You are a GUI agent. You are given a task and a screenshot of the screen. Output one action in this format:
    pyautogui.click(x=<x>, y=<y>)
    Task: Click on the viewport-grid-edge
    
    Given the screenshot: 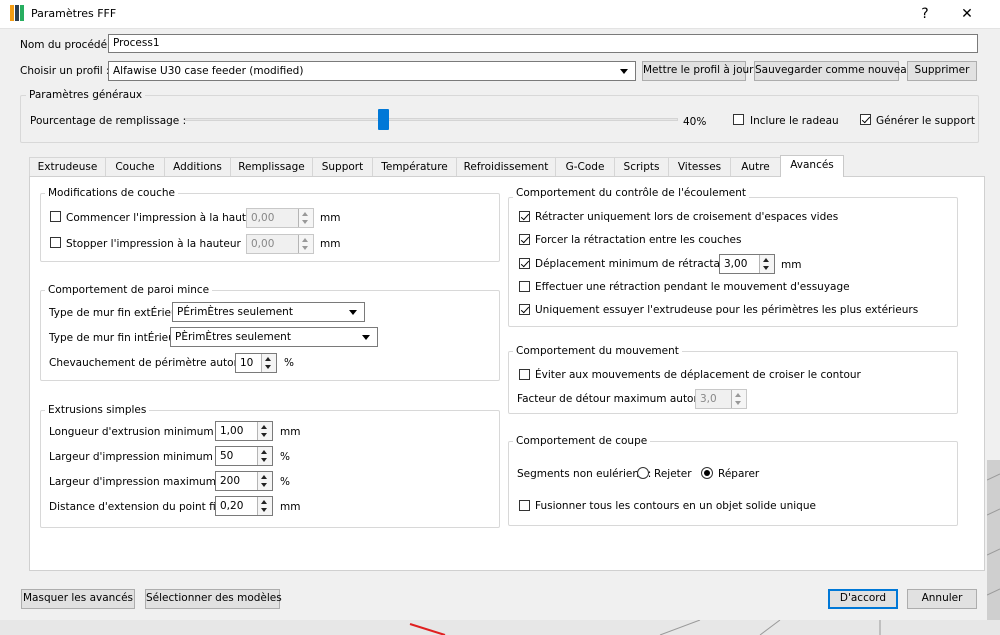 What is the action you would take?
    pyautogui.click(x=993, y=540)
    